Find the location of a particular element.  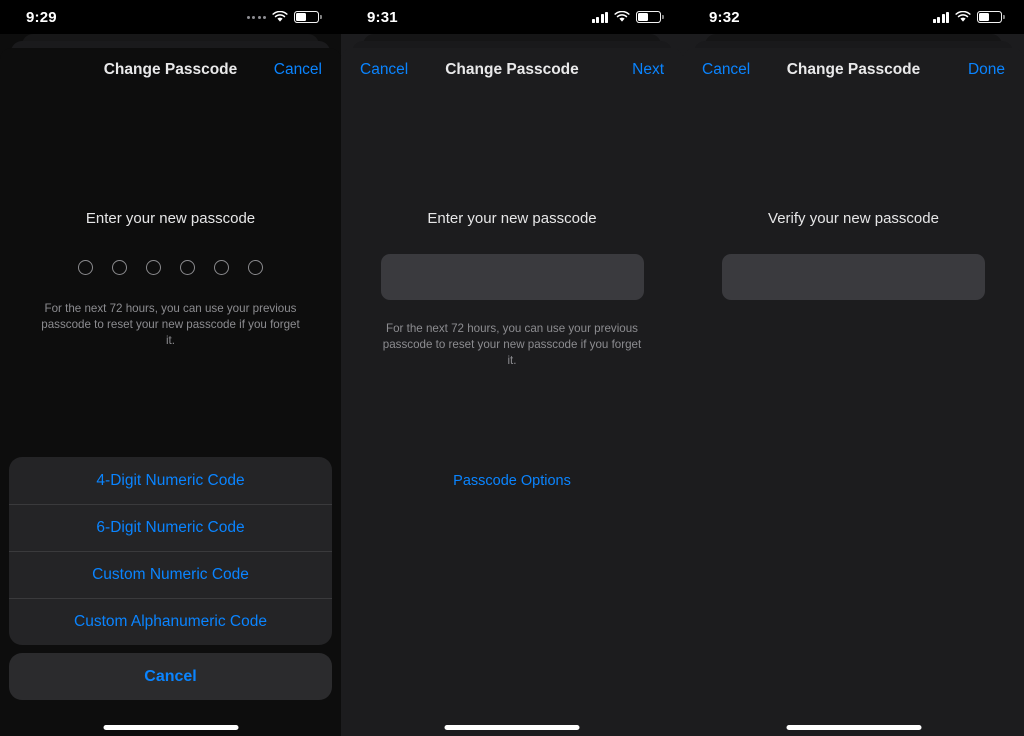

next-button: Next is located at coordinates (648, 70).